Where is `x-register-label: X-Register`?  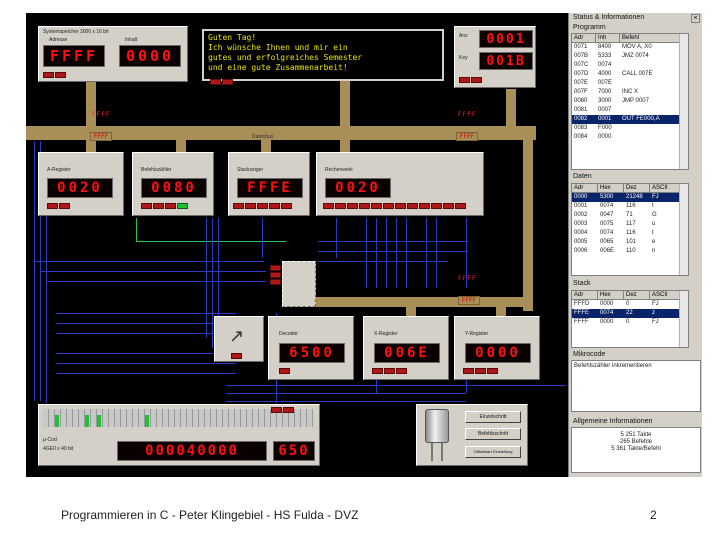
x-register-label: X-Register is located at coordinates (386, 334).